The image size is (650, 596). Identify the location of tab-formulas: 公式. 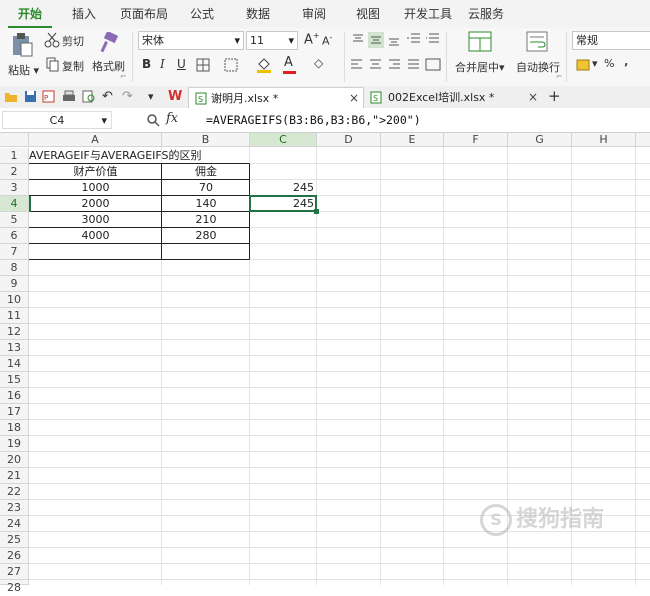
(202, 14).